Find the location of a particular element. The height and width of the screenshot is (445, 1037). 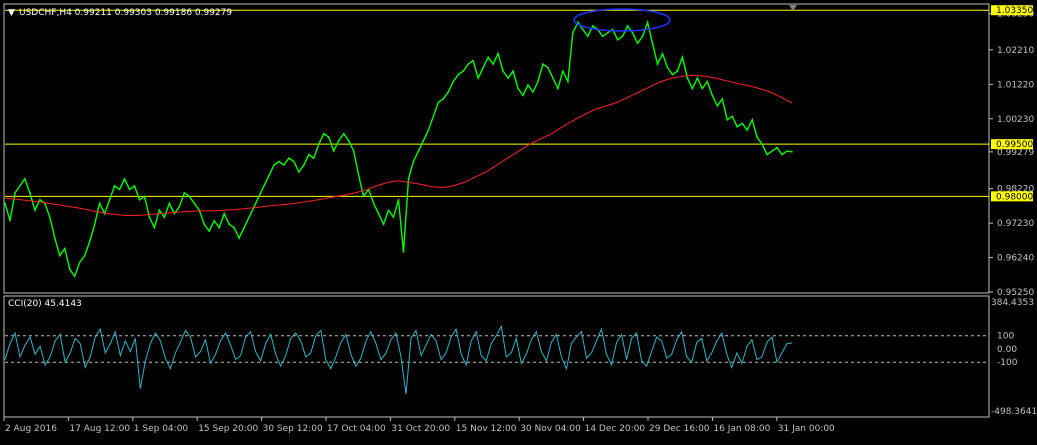

price-tick-label: 0.96240 is located at coordinates (1015, 259).